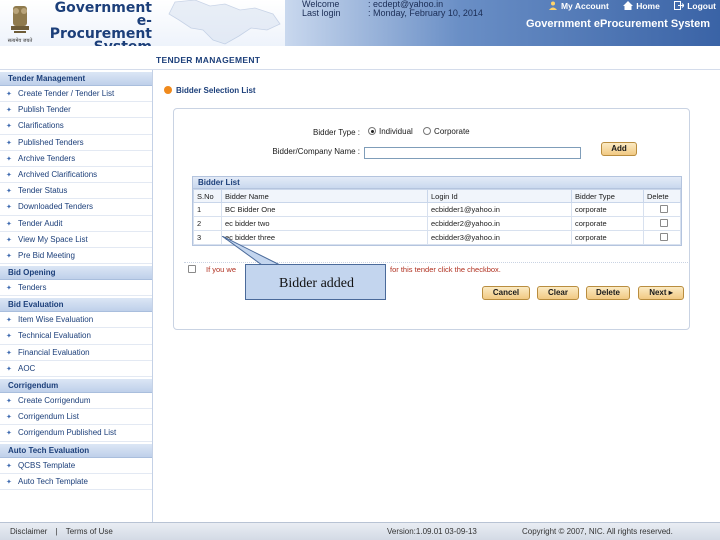  What do you see at coordinates (76, 224) in the screenshot?
I see `sidebar-item-tender-audit: ✦ Tender Audit` at bounding box center [76, 224].